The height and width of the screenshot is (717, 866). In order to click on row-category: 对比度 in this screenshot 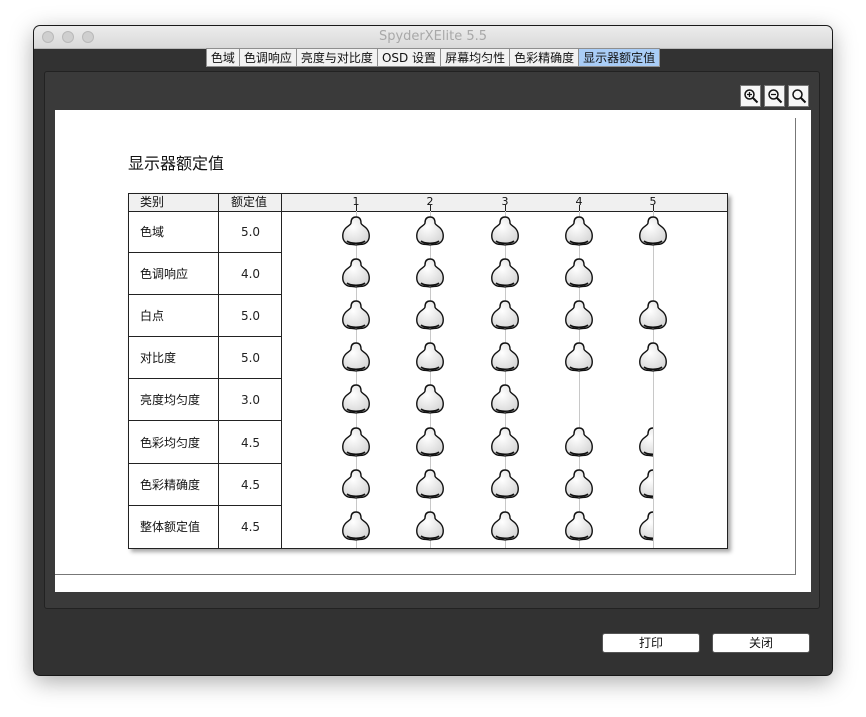, I will do `click(158, 358)`.